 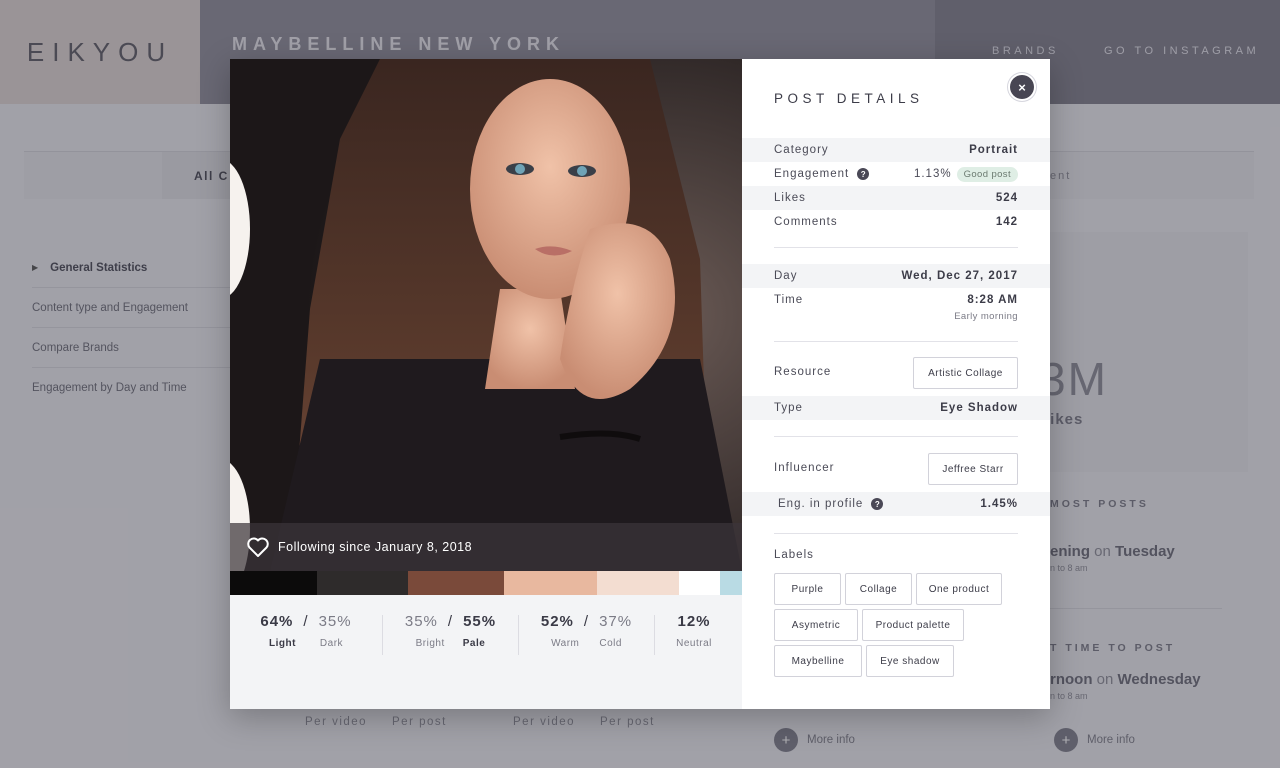 I want to click on warm-label: Warm, so click(x=565, y=643).